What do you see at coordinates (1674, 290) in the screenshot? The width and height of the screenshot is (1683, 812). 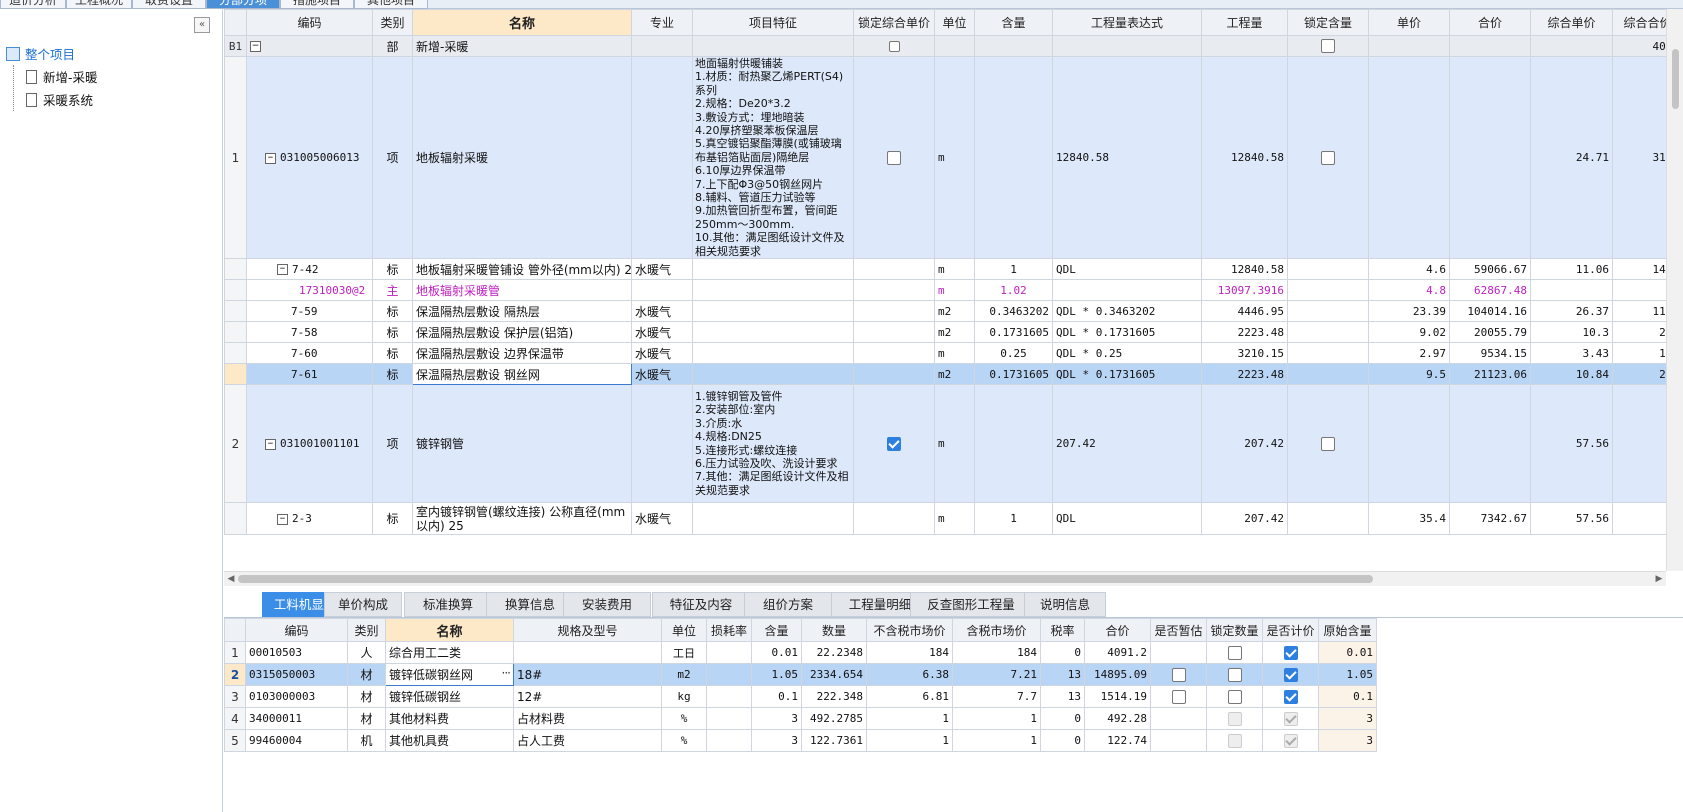 I see `vertical-scrollbar` at bounding box center [1674, 290].